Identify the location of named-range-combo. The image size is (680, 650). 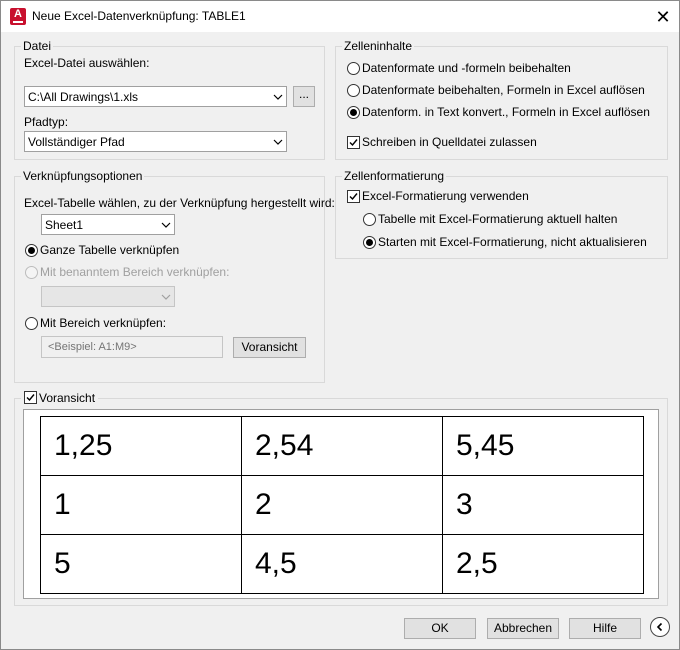
(108, 296).